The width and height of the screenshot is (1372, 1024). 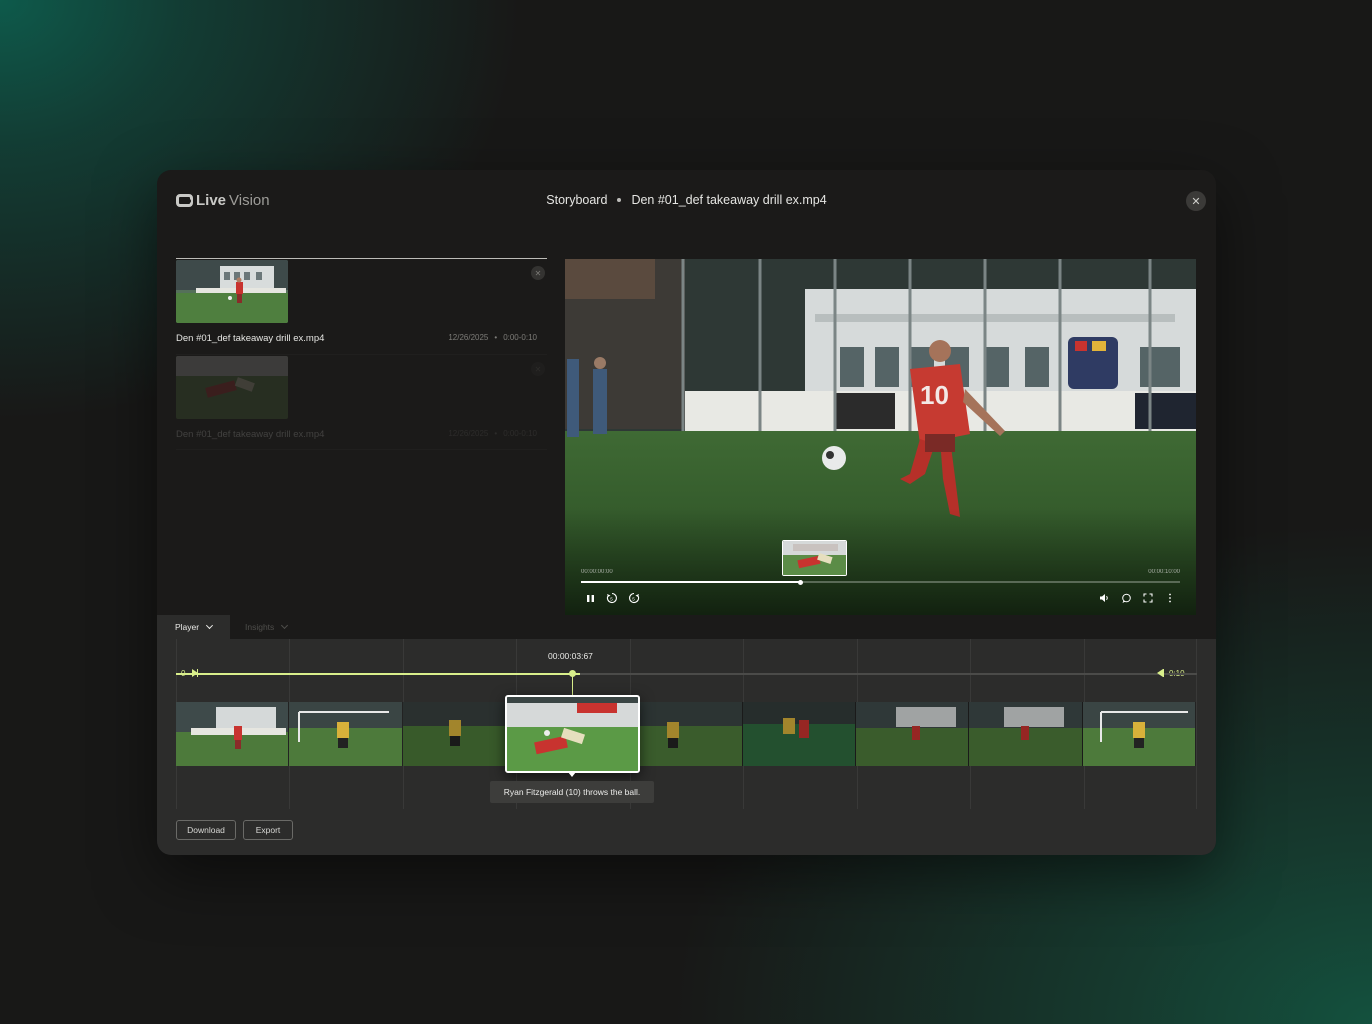 What do you see at coordinates (880, 582) in the screenshot?
I see `player-scrubber` at bounding box center [880, 582].